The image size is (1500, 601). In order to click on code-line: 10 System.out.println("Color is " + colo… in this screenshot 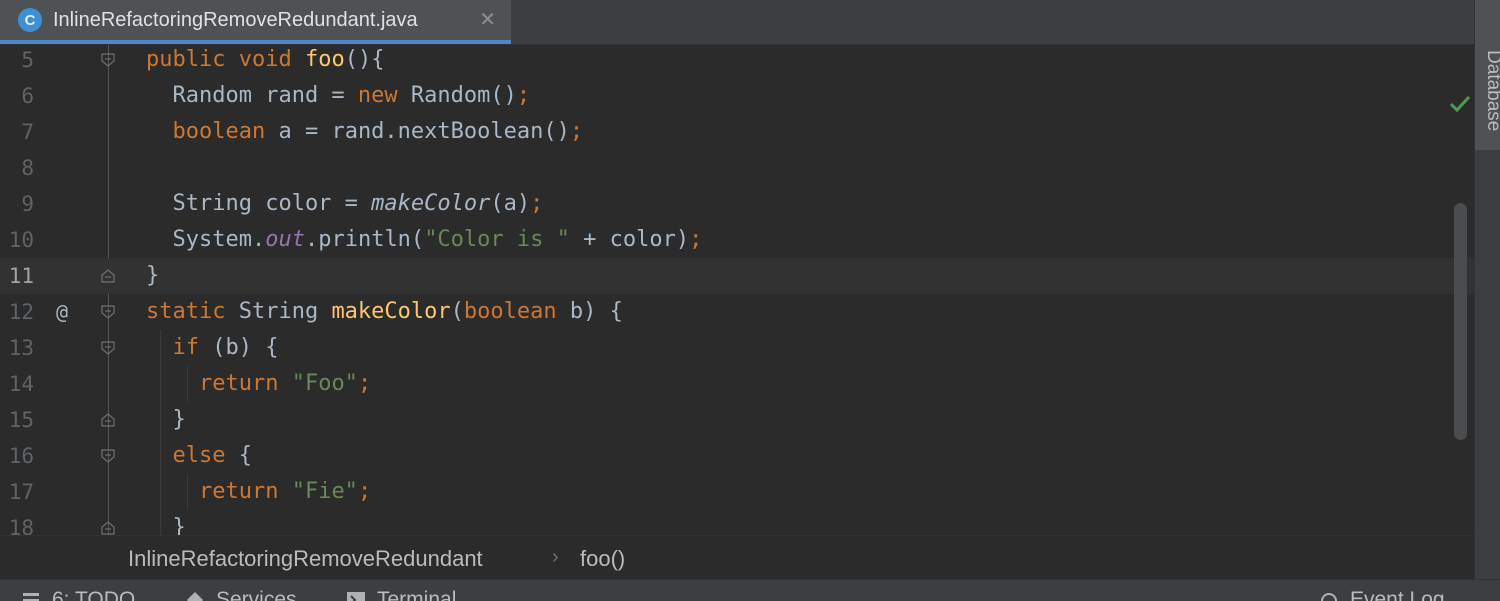, I will do `click(737, 240)`.